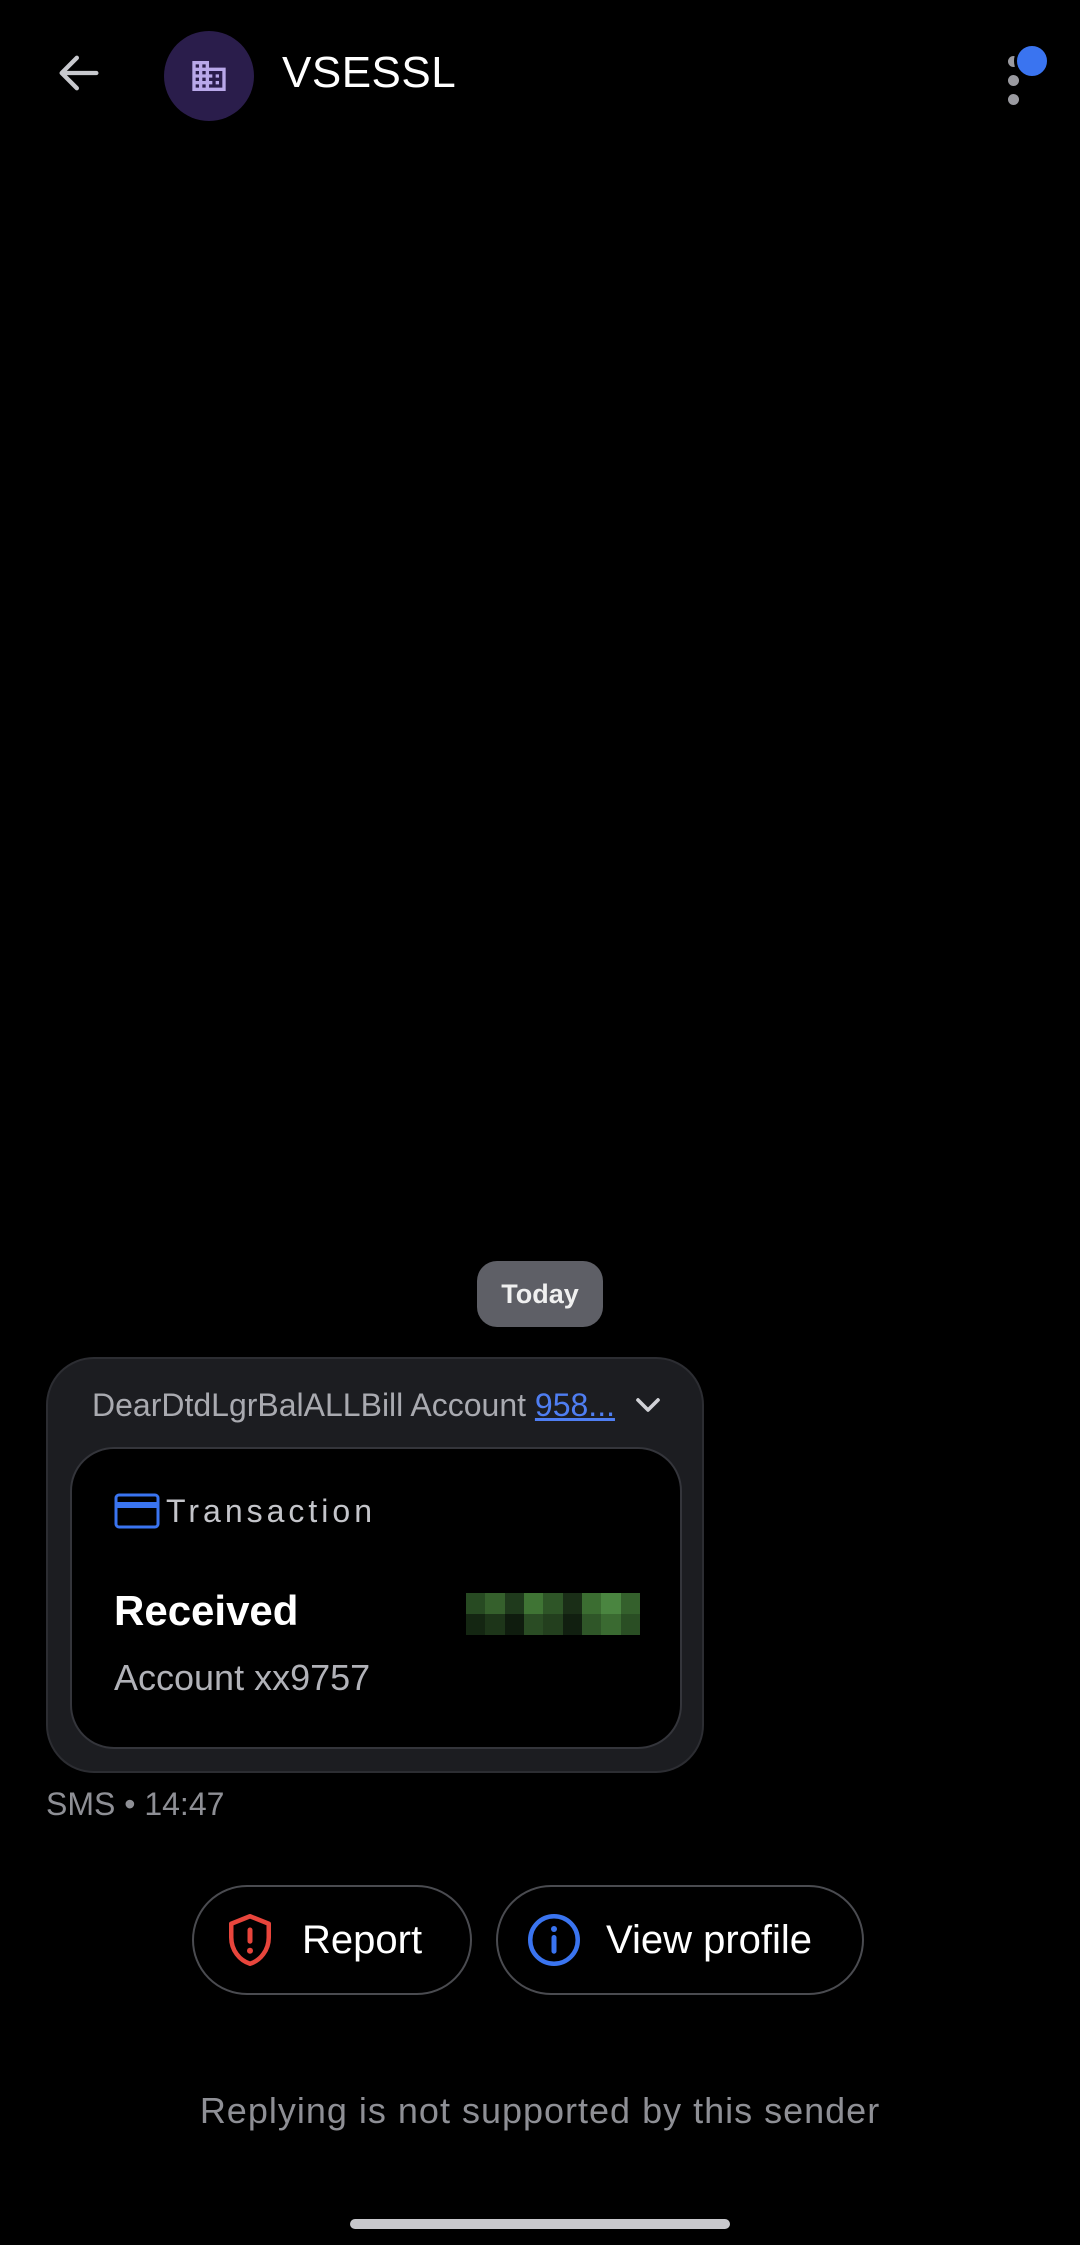  I want to click on sender-name: VSESSL, so click(369, 72).